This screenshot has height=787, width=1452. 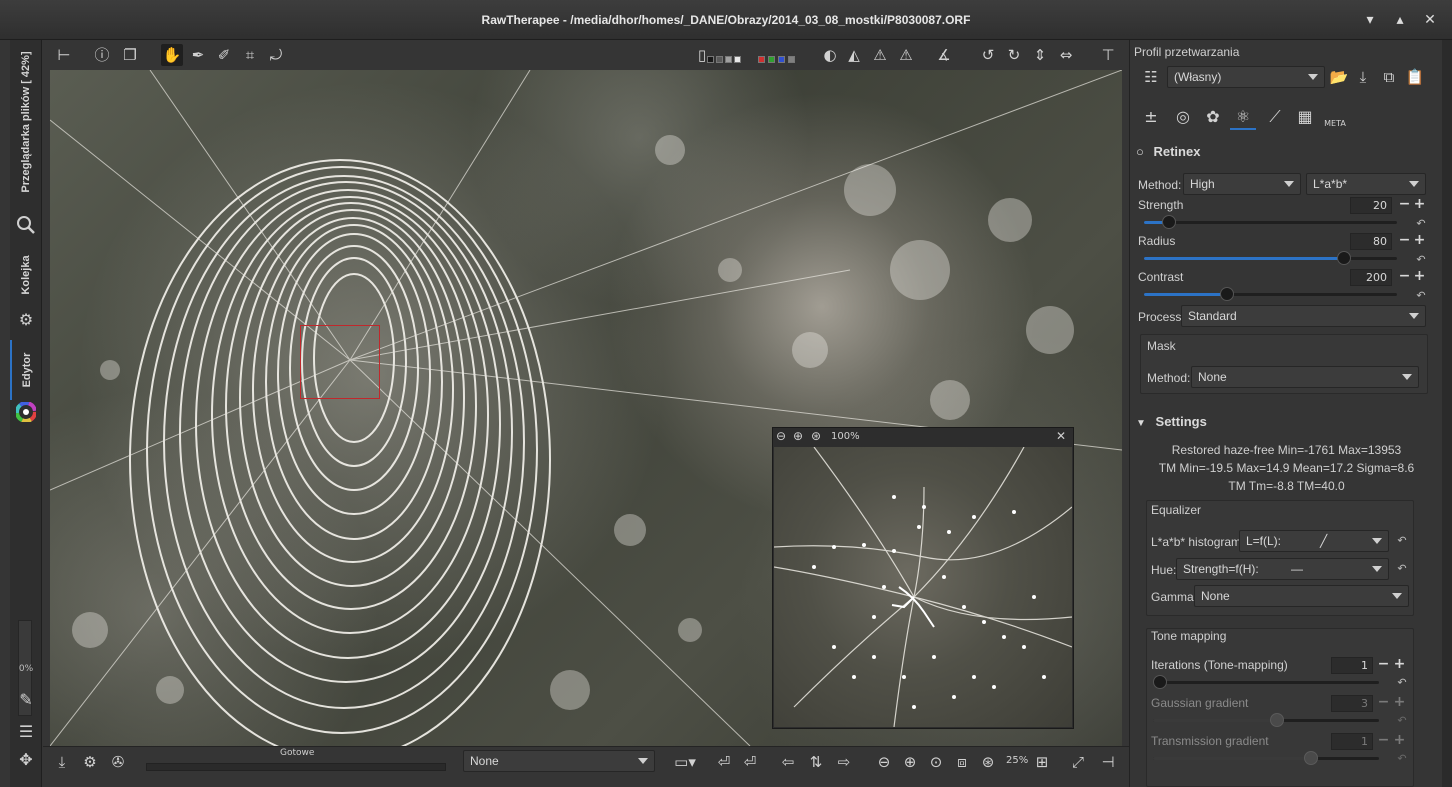 What do you see at coordinates (962, 762) in the screenshot?
I see `zoom-fit-crop-icon: ⧈` at bounding box center [962, 762].